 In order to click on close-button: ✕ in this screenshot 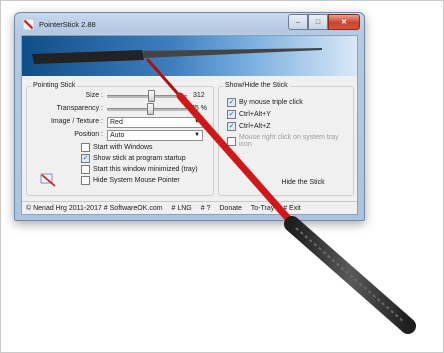, I will do `click(344, 22)`.